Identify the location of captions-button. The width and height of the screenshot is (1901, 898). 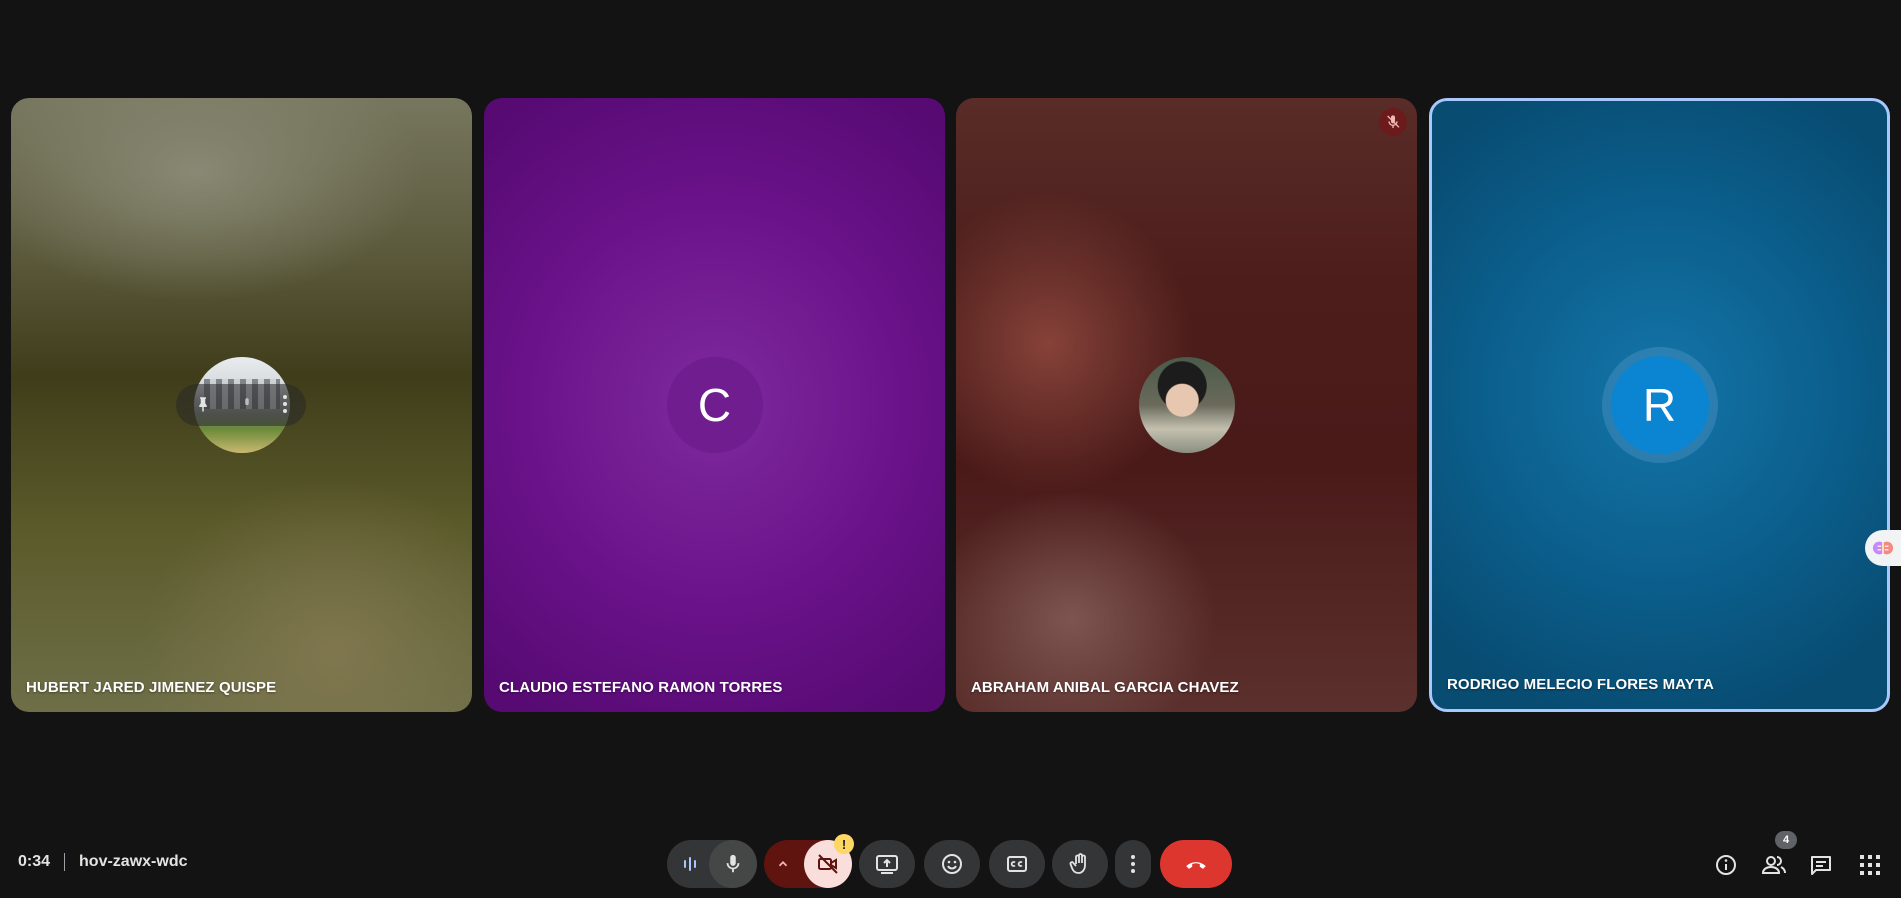
(1017, 864).